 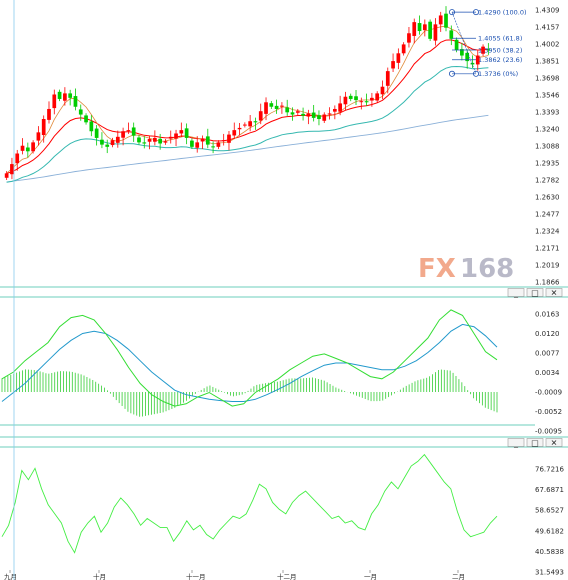 I want to click on separator-bar, so click(x=284, y=292).